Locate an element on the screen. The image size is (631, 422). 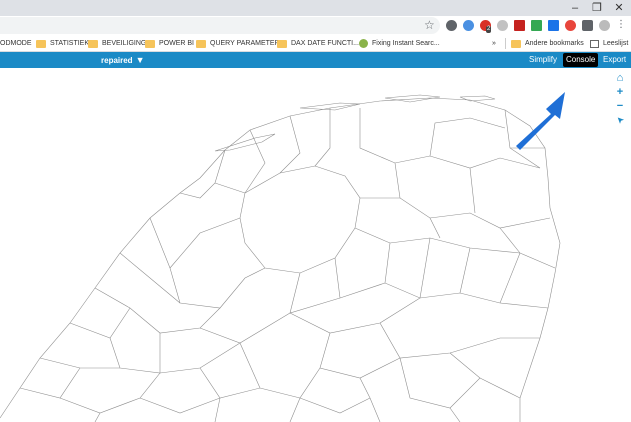
minimize-button: – is located at coordinates (575, 8).